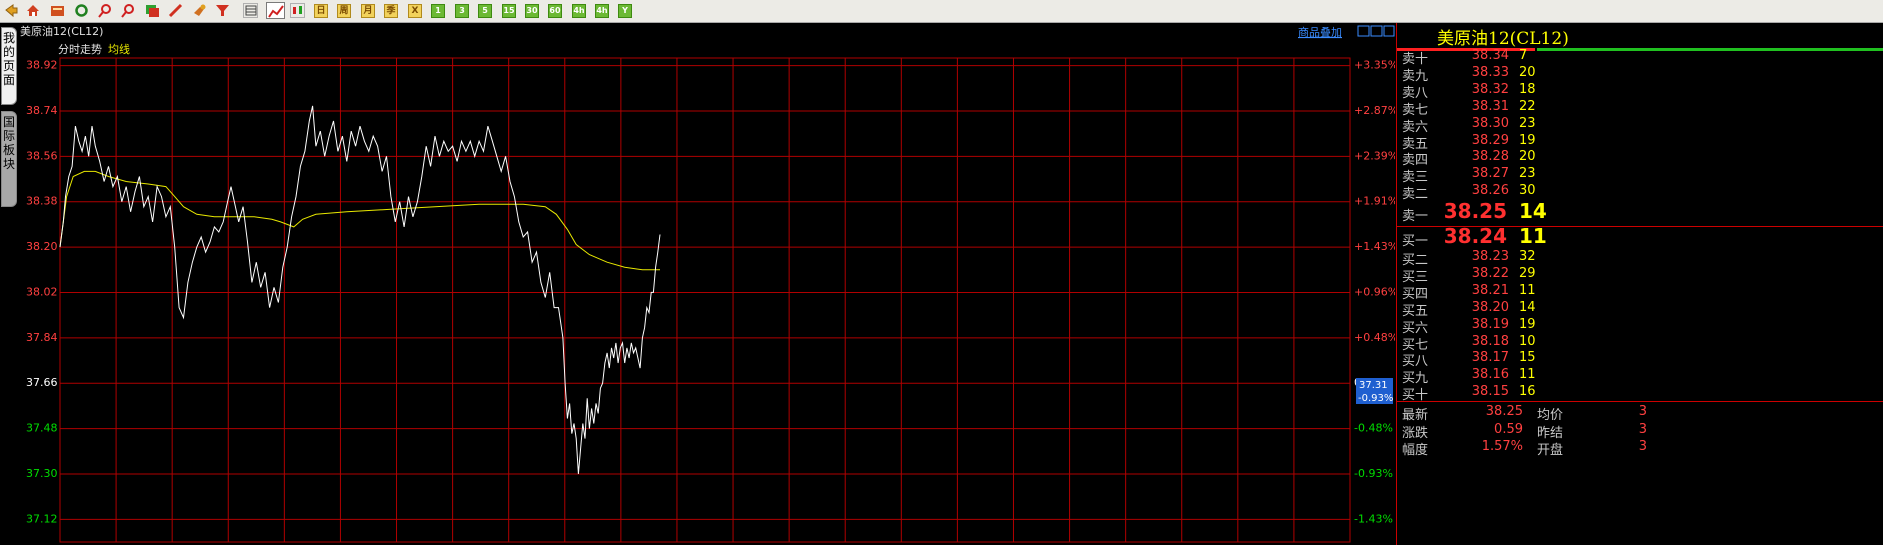 This screenshot has width=1883, height=545. Describe the element at coordinates (128, 10) in the screenshot. I see `zoom-out-icon` at that location.